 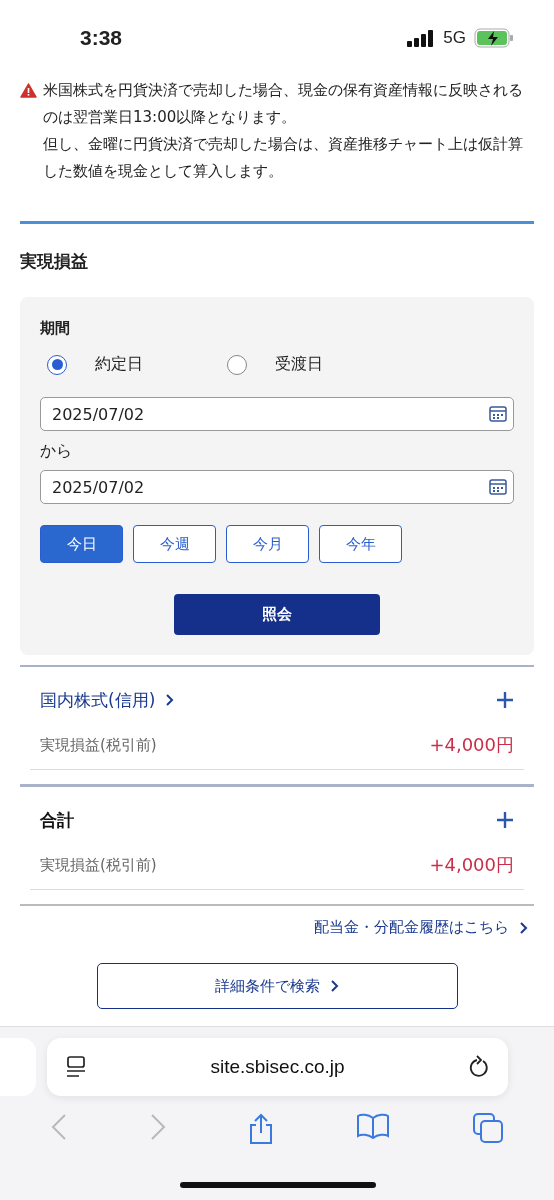 I want to click on total-title: 合計, so click(x=57, y=820).